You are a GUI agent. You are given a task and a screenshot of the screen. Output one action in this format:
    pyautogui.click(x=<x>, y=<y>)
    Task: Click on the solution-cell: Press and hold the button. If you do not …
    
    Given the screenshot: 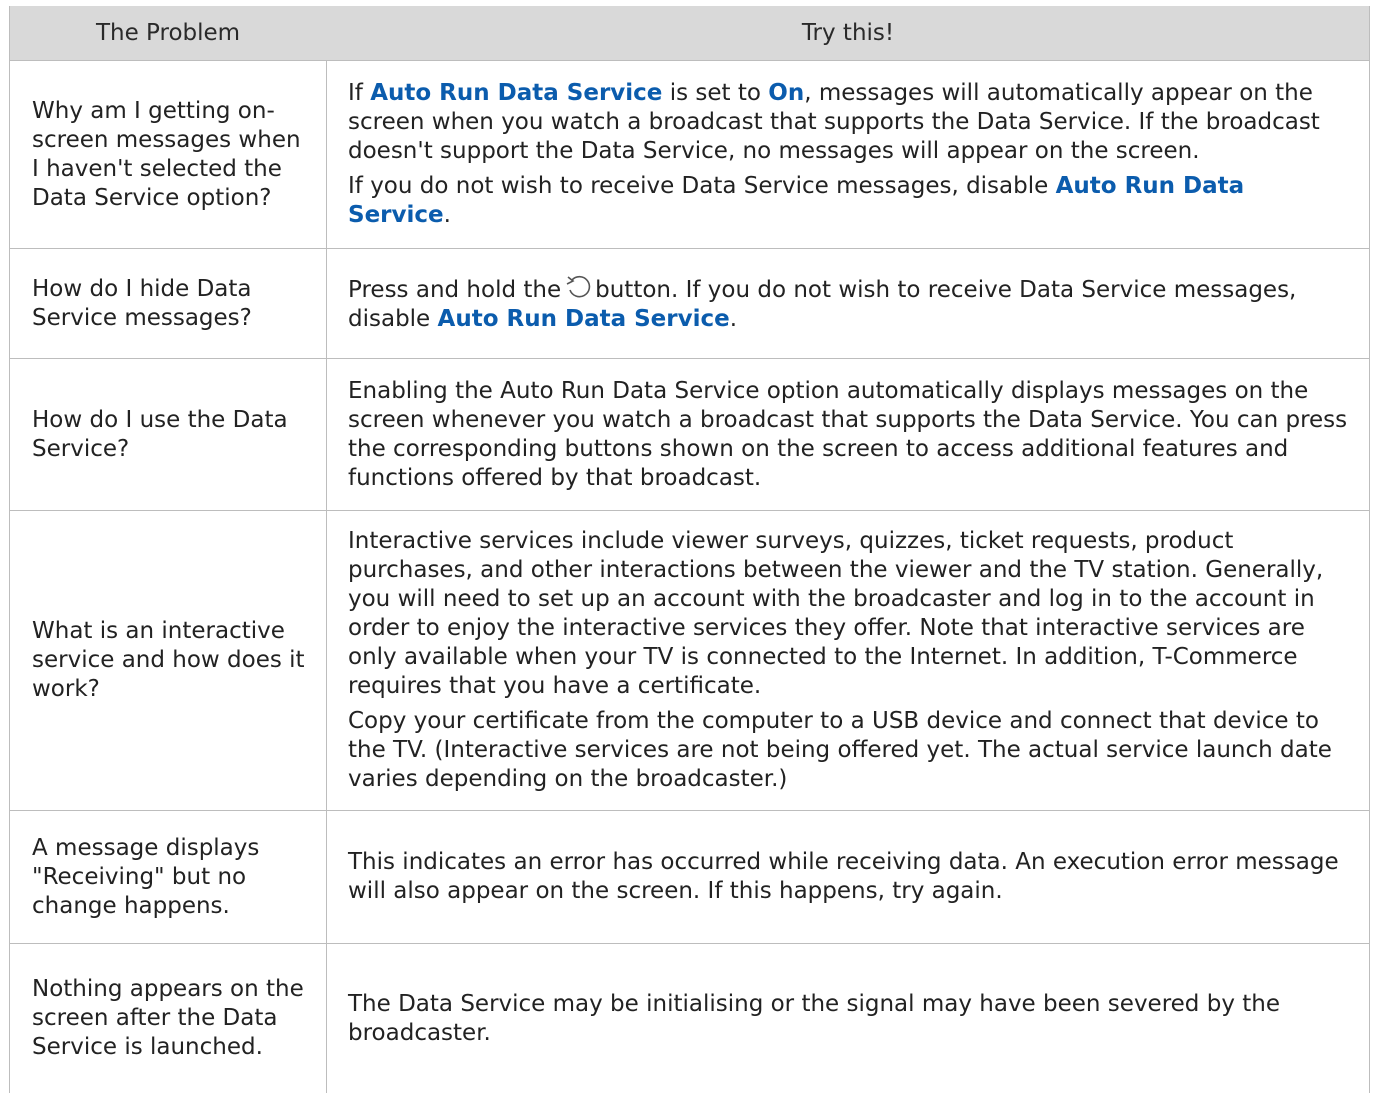 What is the action you would take?
    pyautogui.click(x=849, y=303)
    